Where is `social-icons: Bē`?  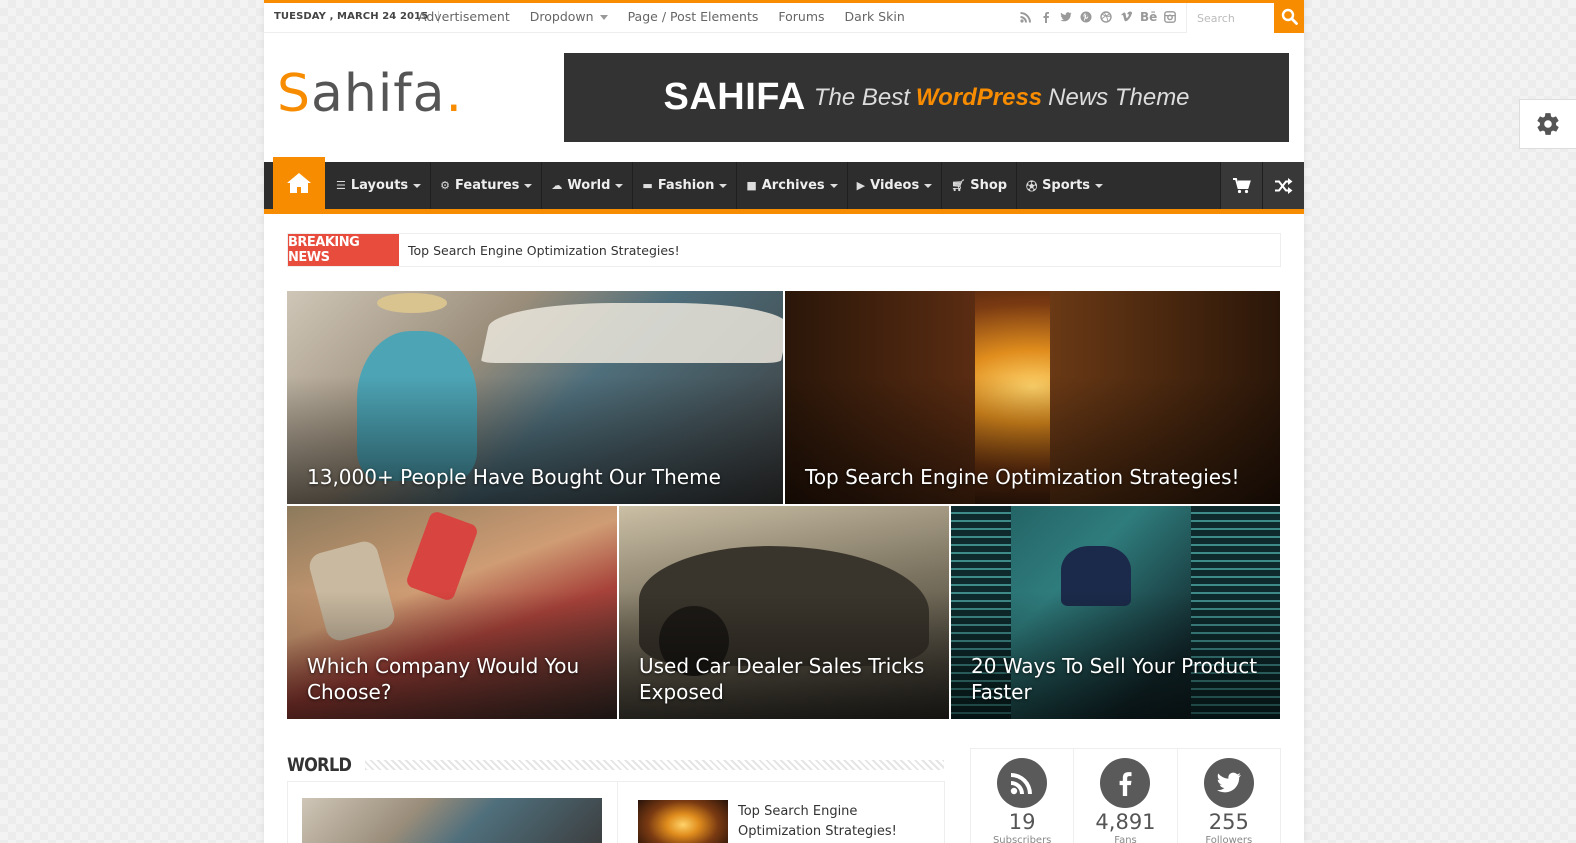 social-icons: Bē is located at coordinates (1098, 17).